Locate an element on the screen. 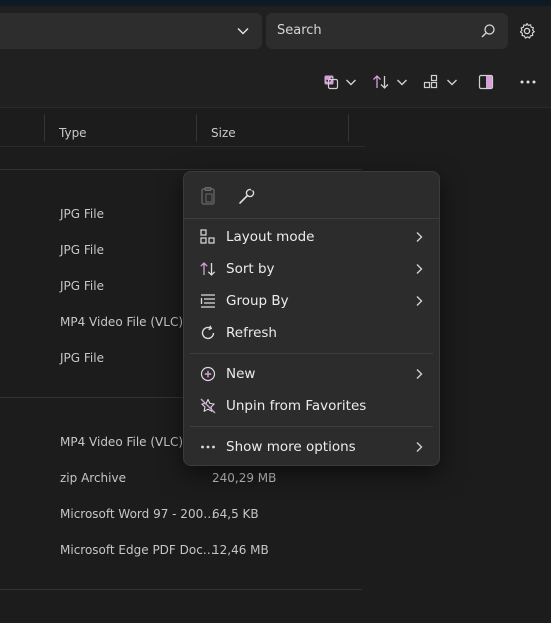 The image size is (551, 623). menu-item-label: Group By is located at coordinates (257, 301).